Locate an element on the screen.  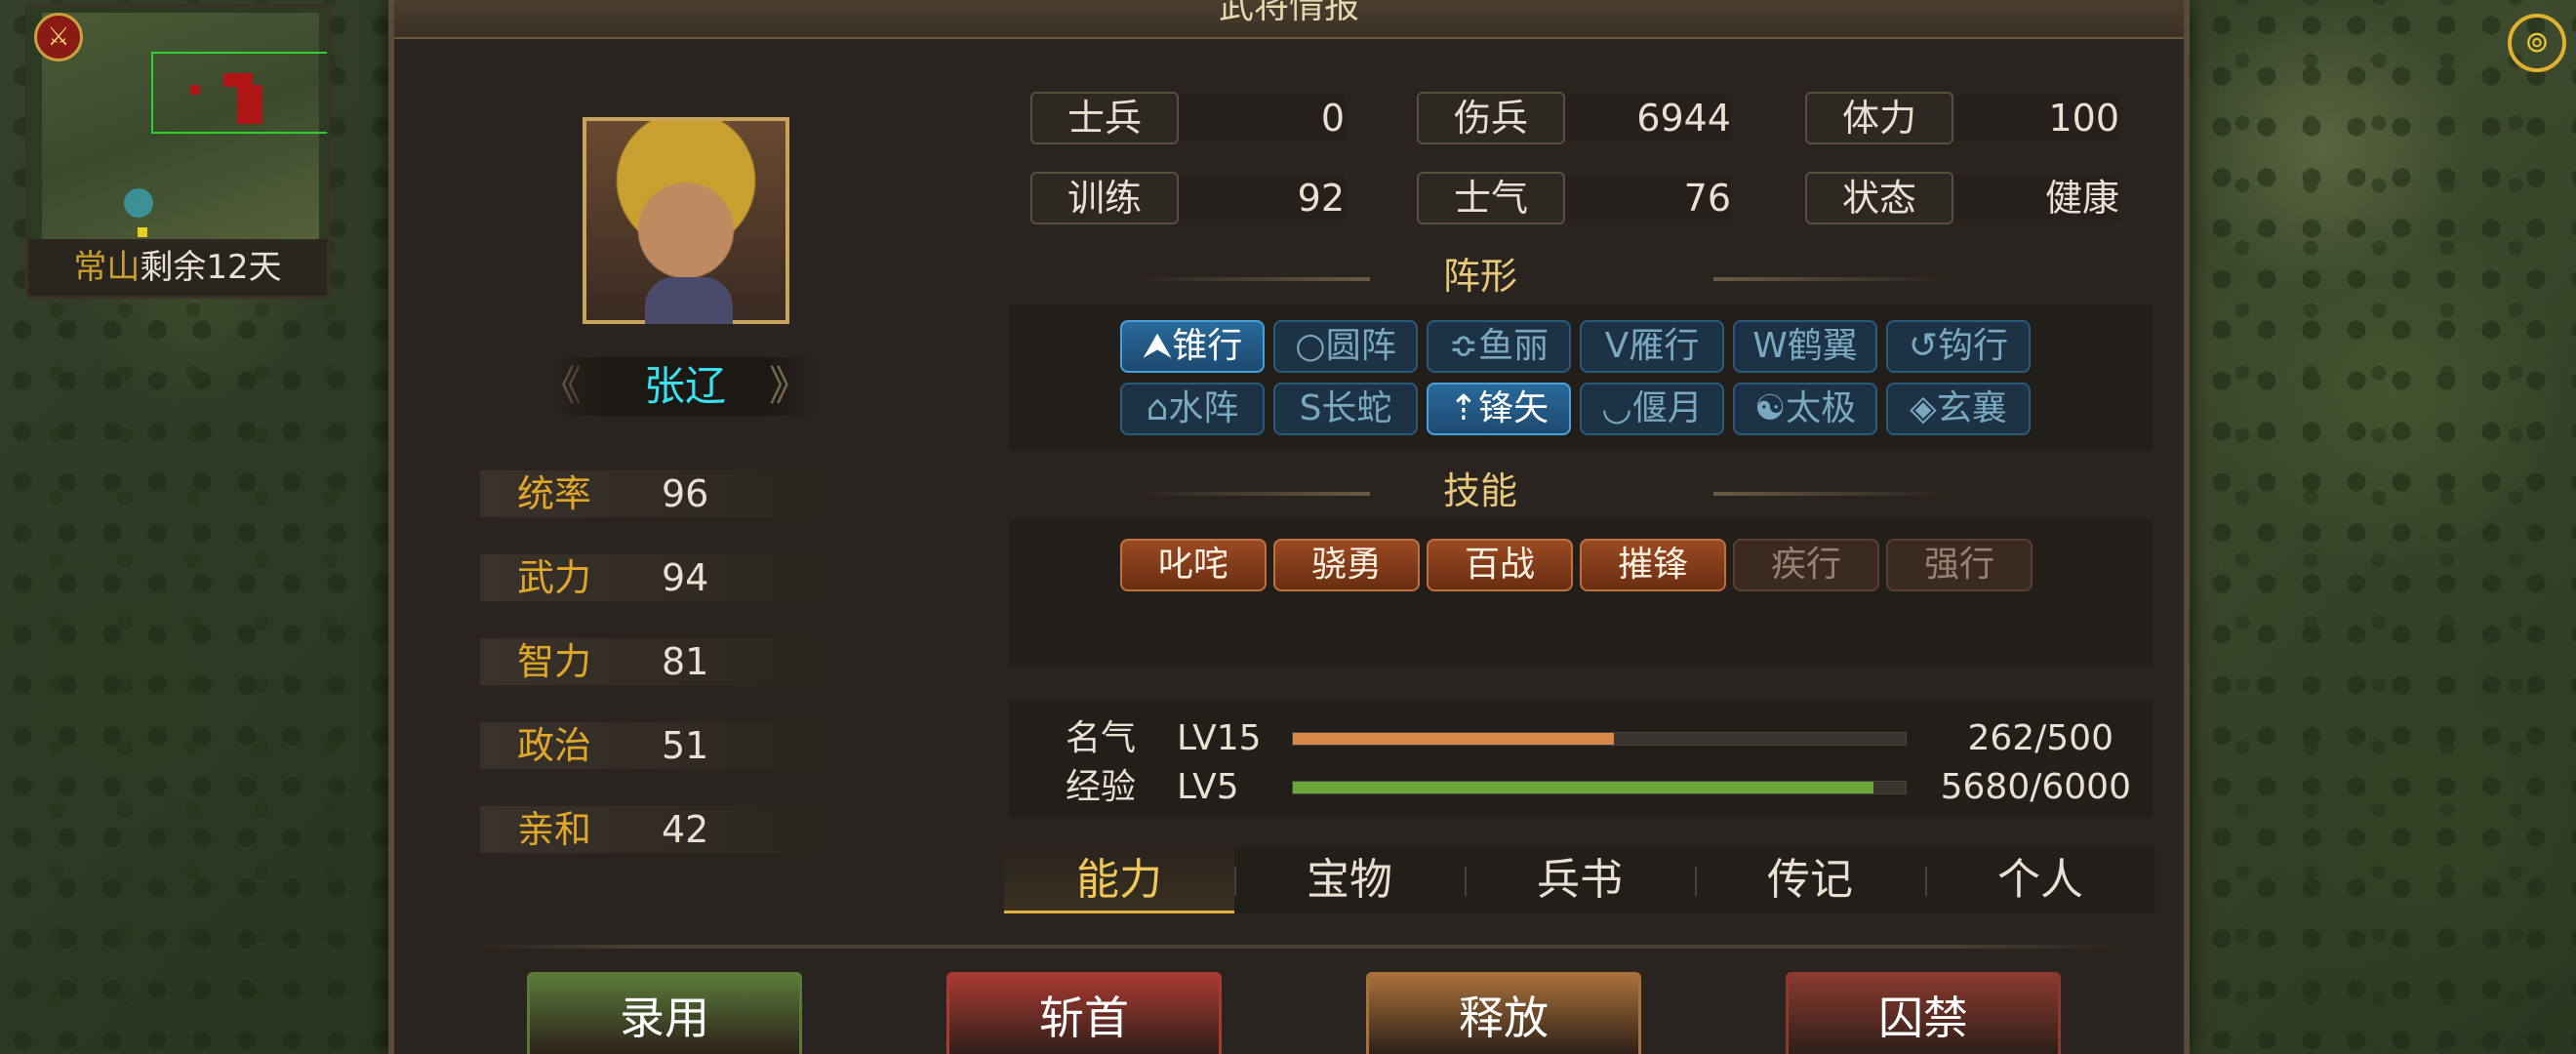
troop-info-value: 健康 is located at coordinates (2081, 199).